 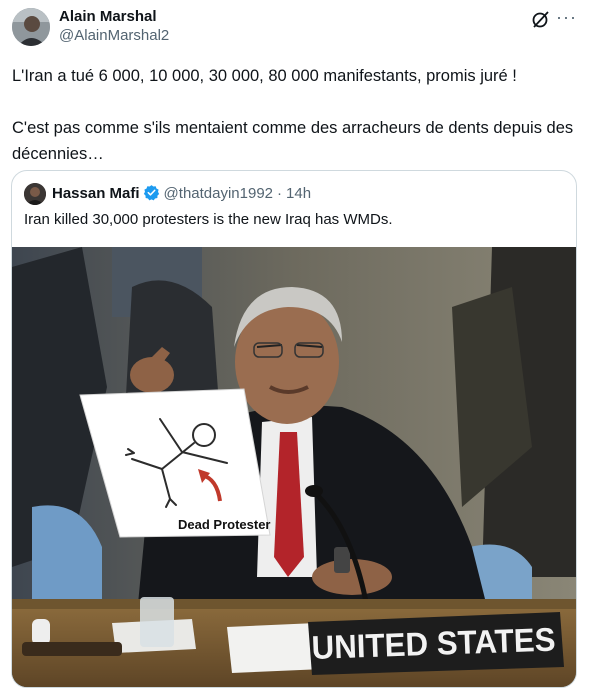 What do you see at coordinates (114, 35) in the screenshot?
I see `author-handle: @AlainMarshal2` at bounding box center [114, 35].